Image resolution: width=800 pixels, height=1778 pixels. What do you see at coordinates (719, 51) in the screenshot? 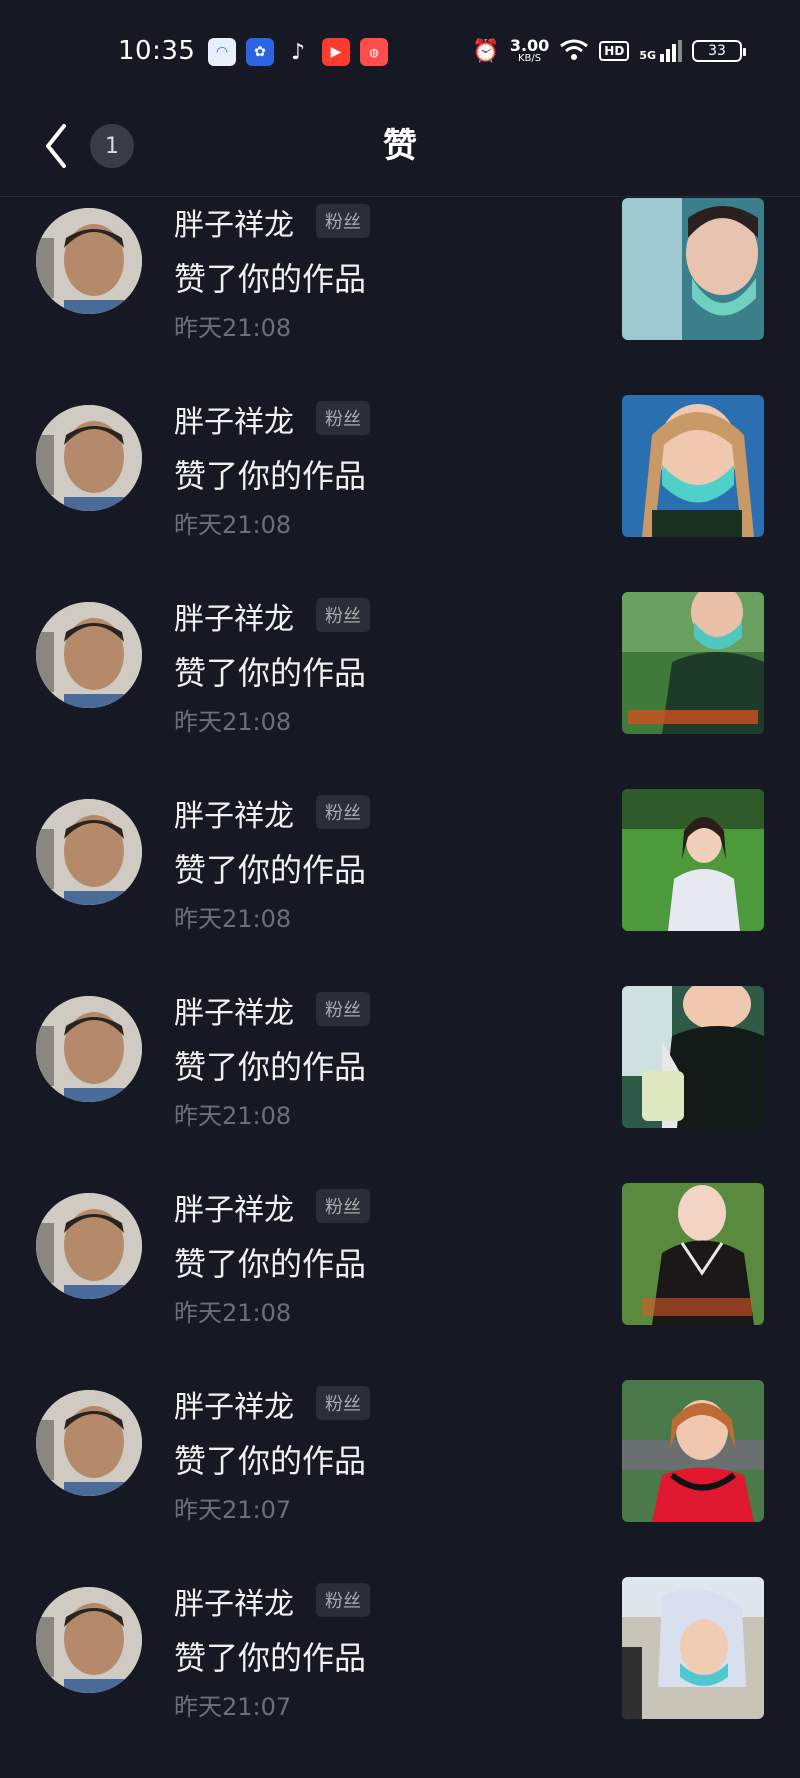
I see `battery-icon: 33` at bounding box center [719, 51].